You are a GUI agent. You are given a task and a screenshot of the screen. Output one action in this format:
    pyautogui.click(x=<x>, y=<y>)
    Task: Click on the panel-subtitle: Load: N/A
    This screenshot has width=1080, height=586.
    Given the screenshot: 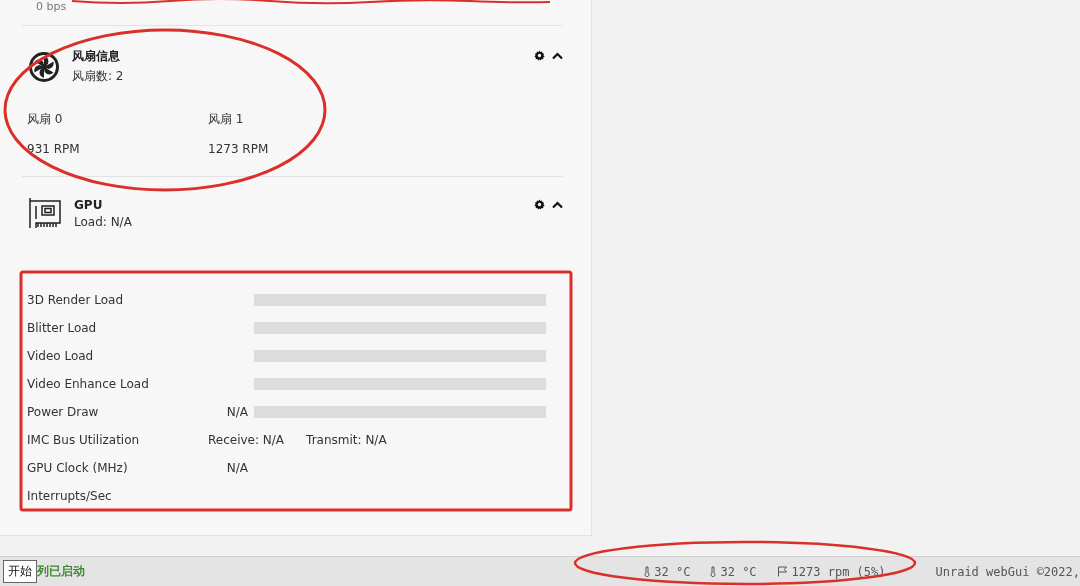 What is the action you would take?
    pyautogui.click(x=103, y=221)
    